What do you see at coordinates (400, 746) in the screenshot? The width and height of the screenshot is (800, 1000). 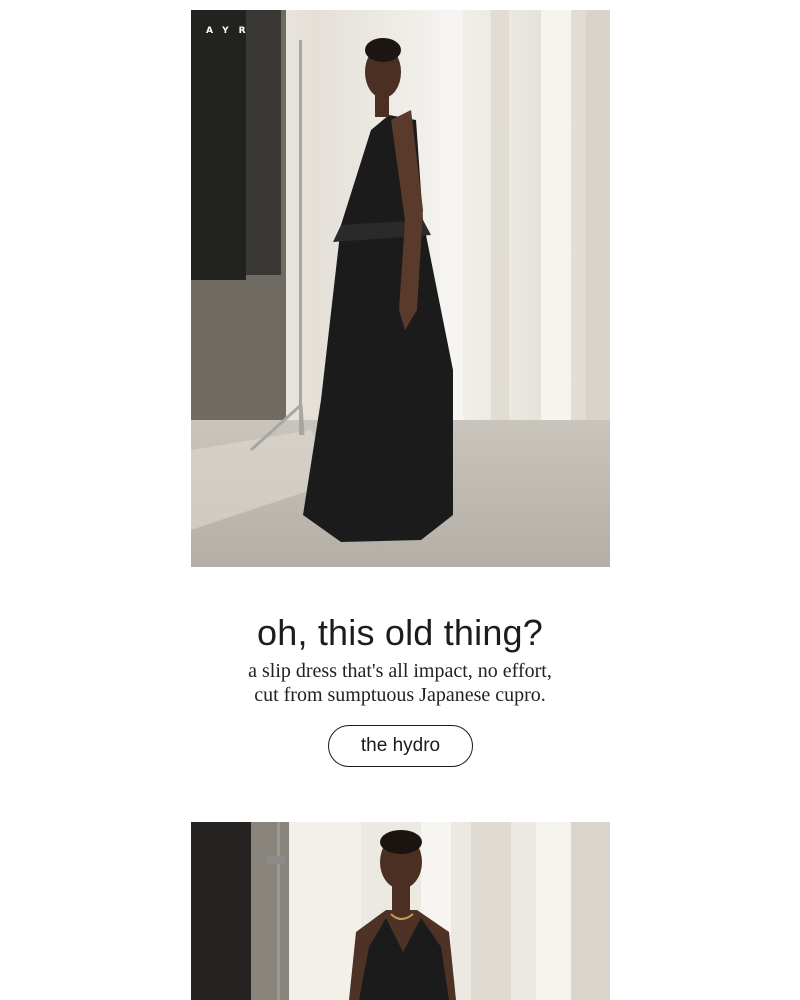 I see `shop-the-hydro-button: the hydro` at bounding box center [400, 746].